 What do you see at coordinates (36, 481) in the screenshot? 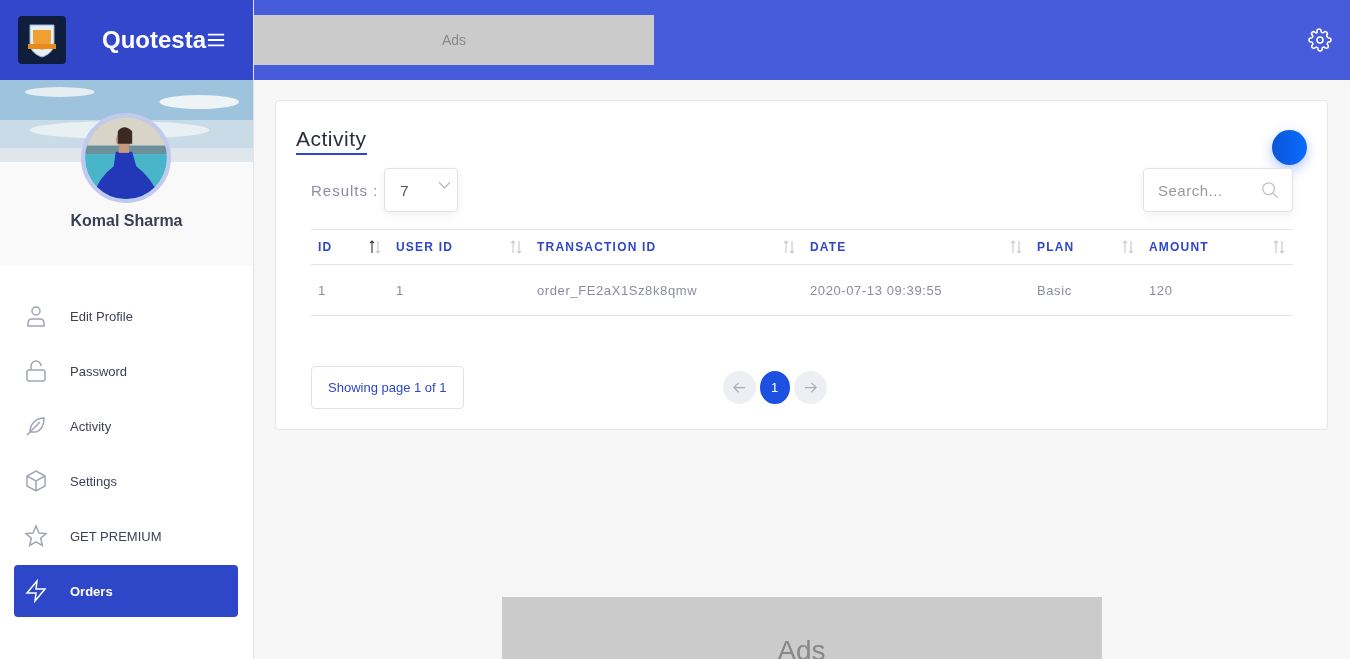
I see `cube-icon` at bounding box center [36, 481].